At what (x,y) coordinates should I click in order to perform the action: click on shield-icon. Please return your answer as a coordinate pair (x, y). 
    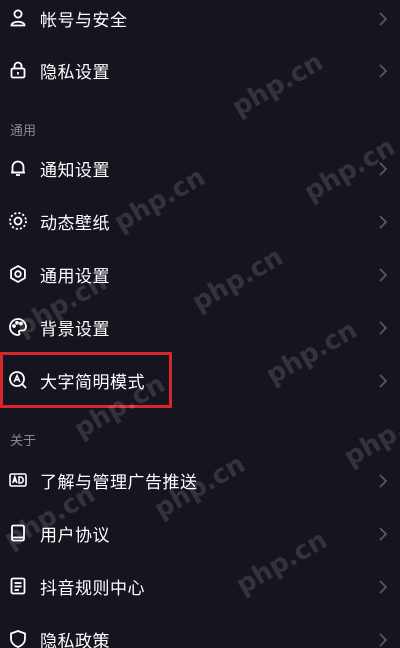
    Looking at the image, I should click on (18, 638).